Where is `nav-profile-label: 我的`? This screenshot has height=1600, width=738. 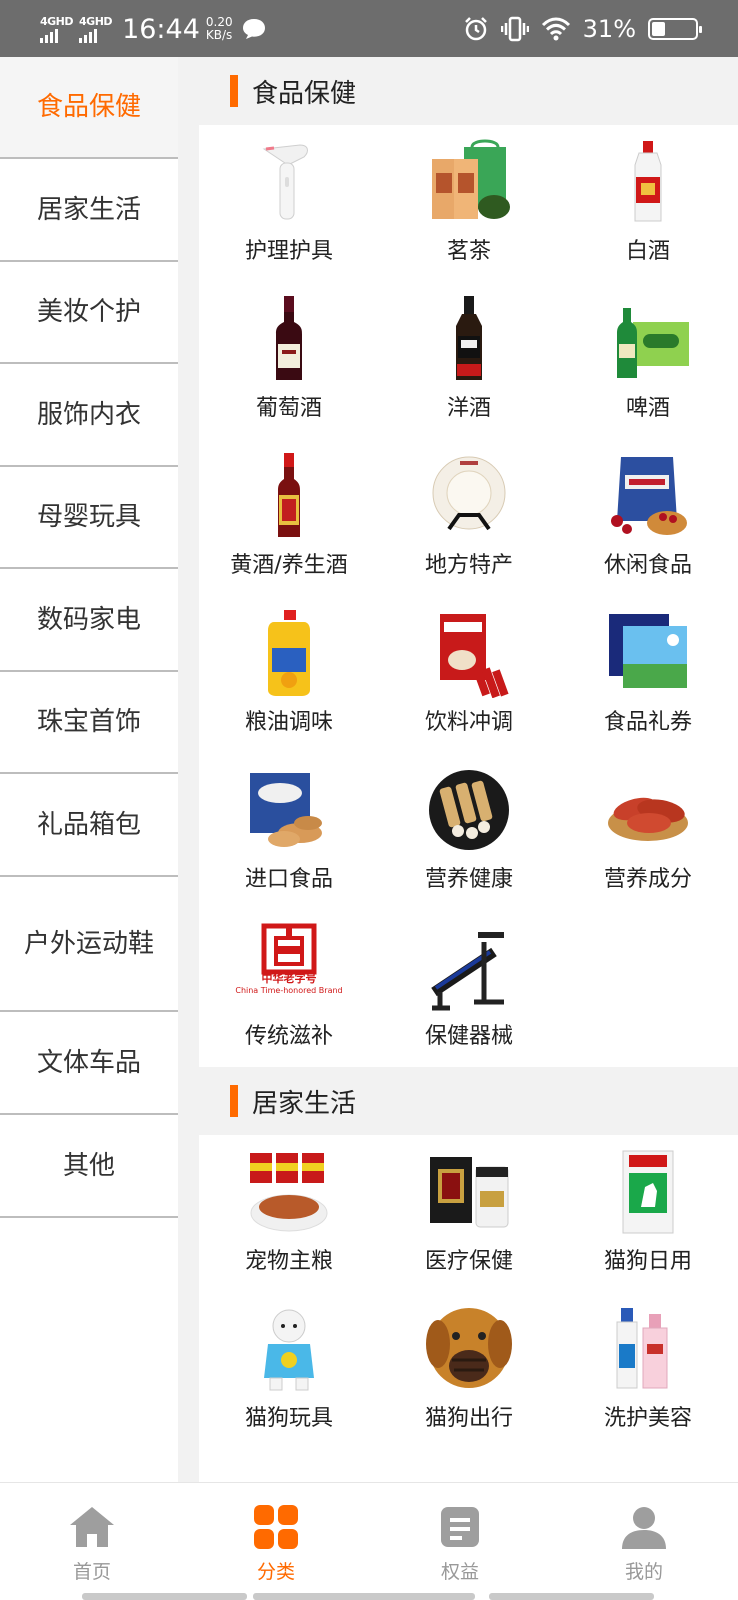 nav-profile-label: 我的 is located at coordinates (643, 1572).